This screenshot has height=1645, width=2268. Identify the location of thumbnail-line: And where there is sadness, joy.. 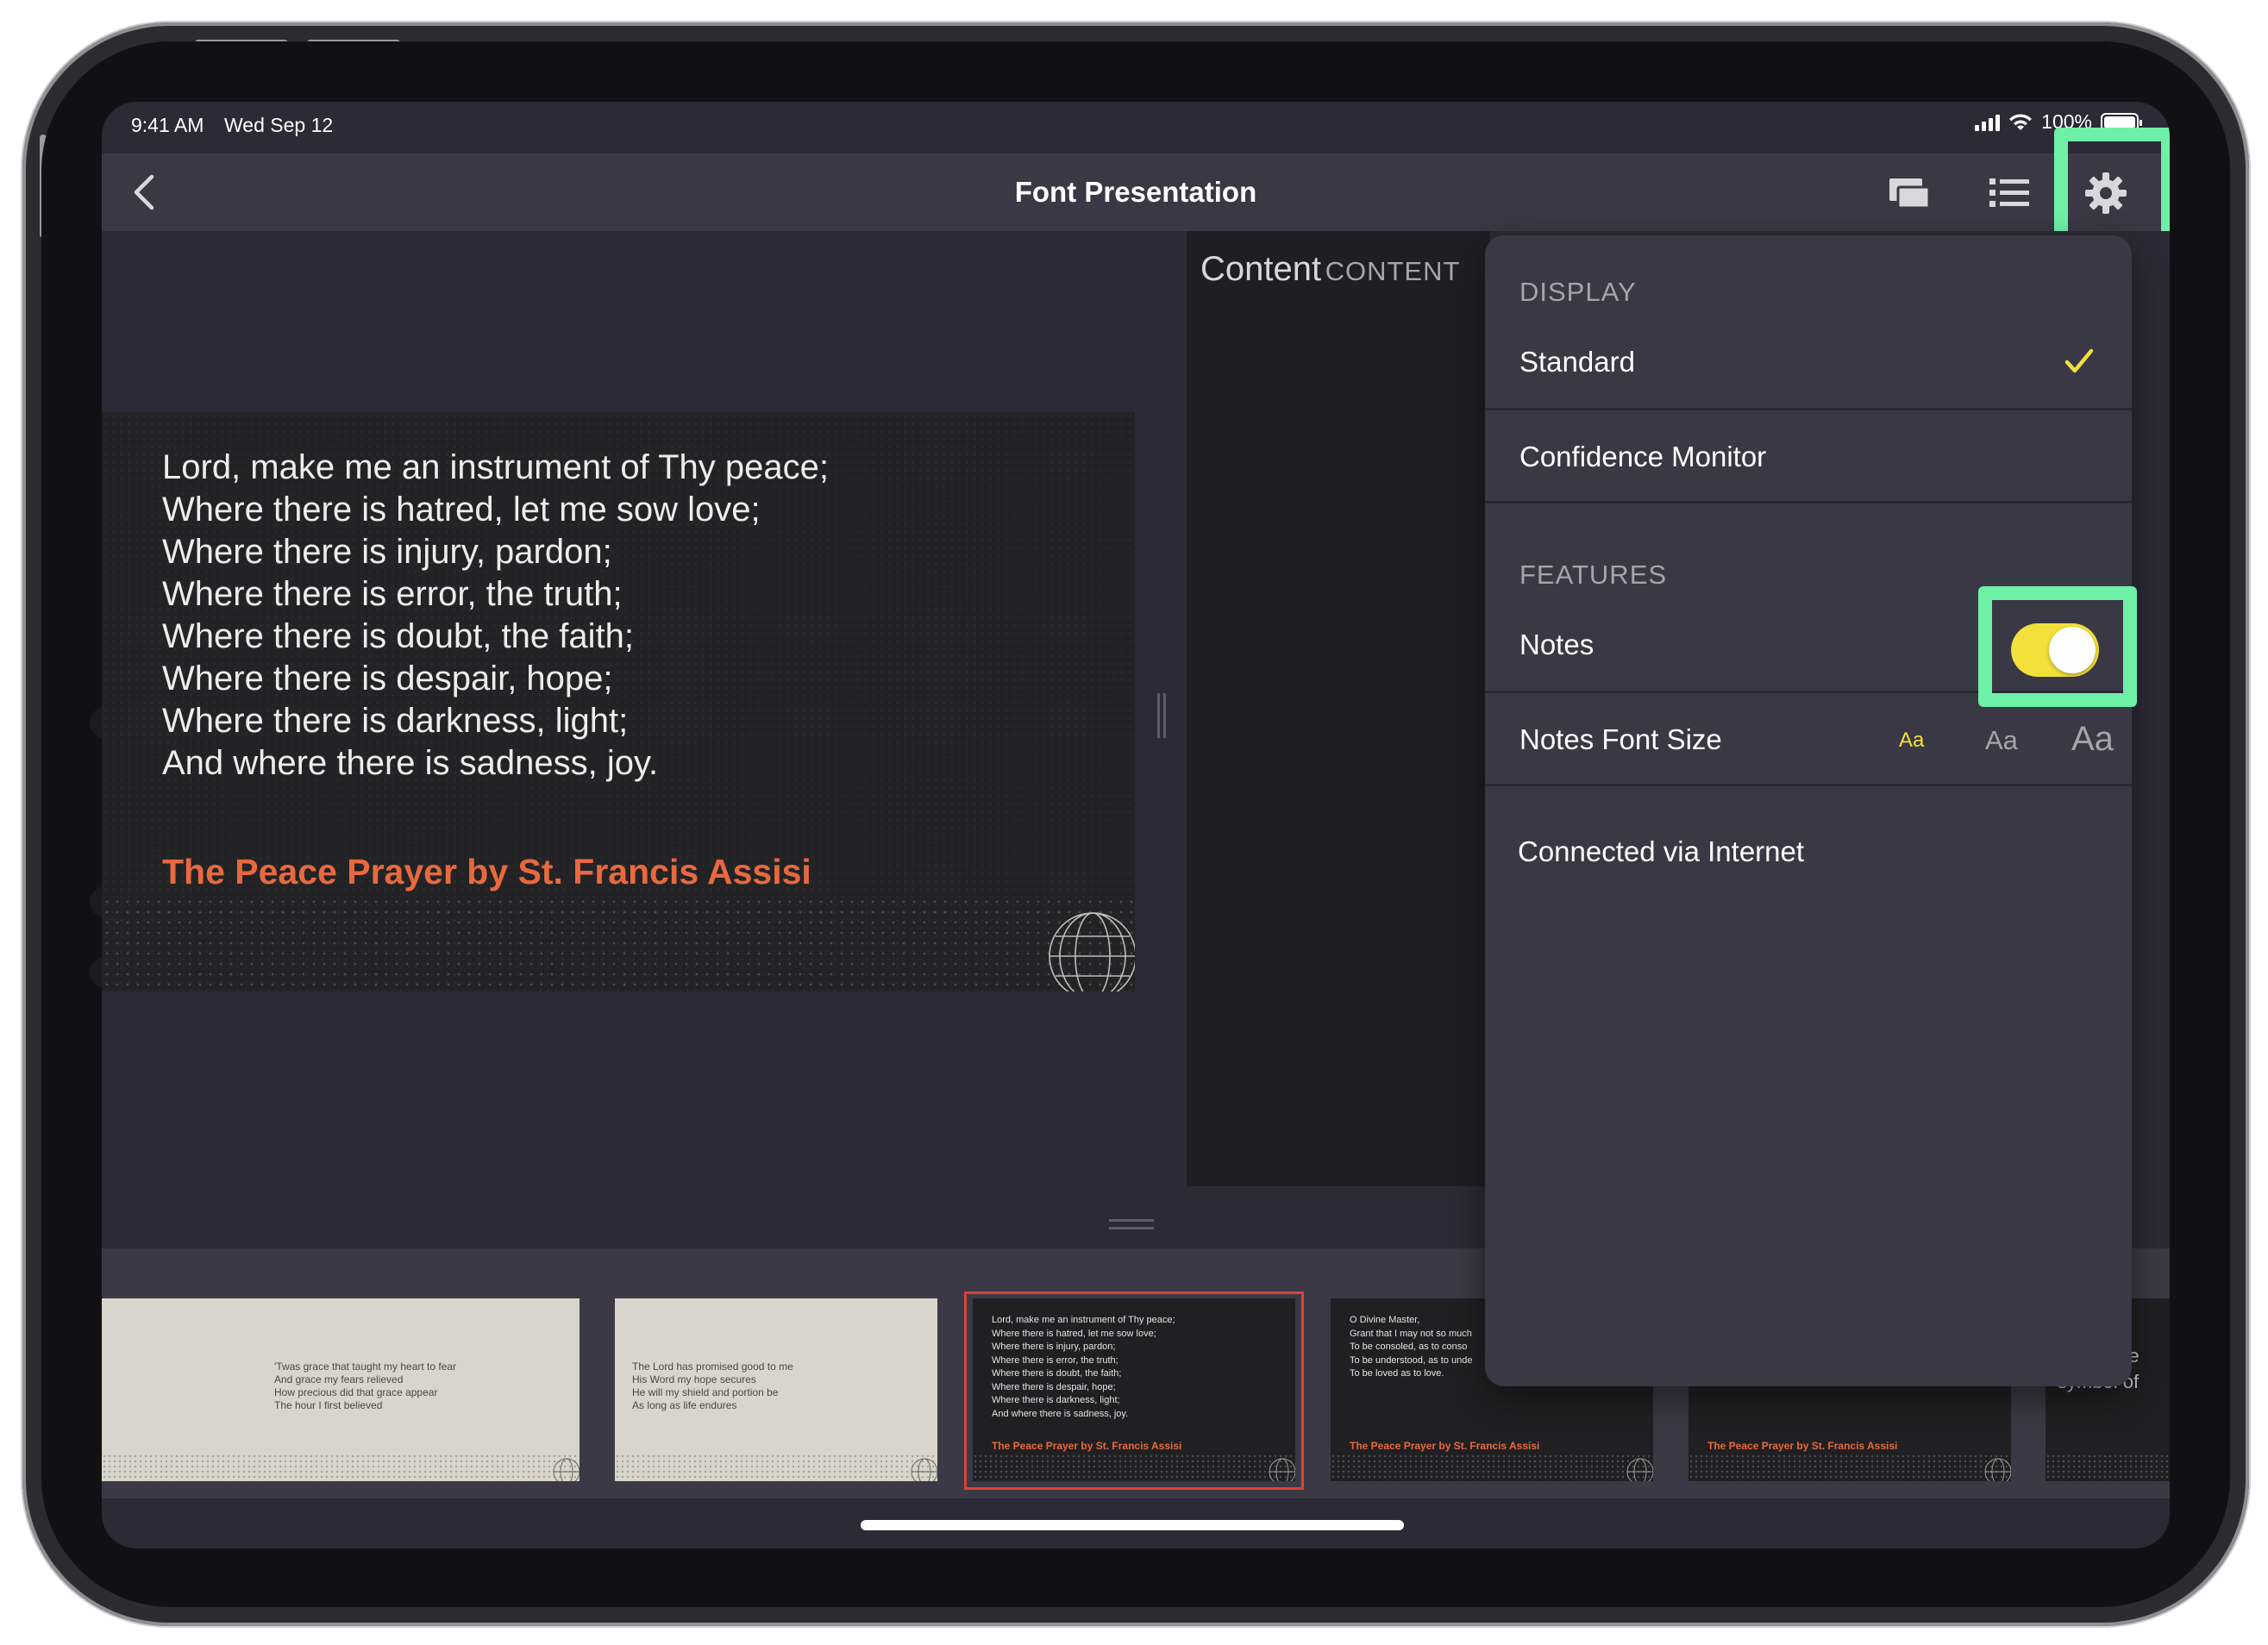
(1061, 1413).